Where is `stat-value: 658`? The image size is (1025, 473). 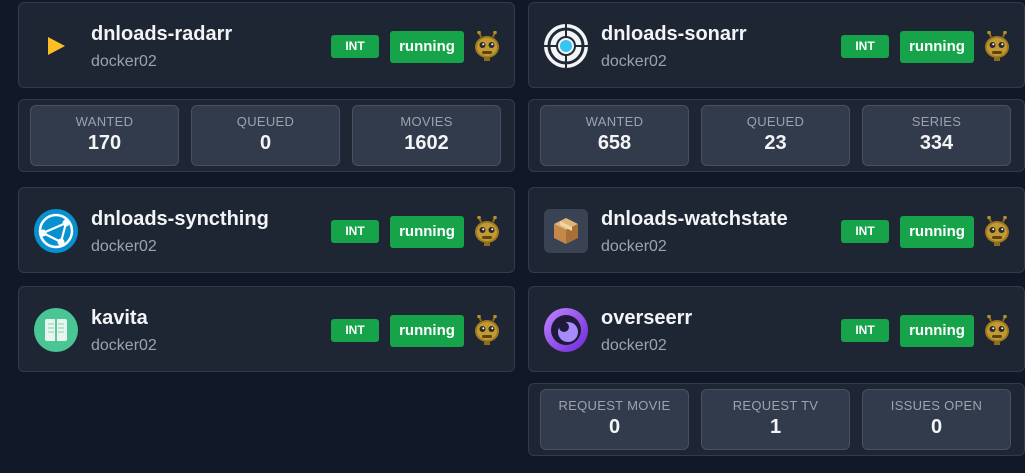 stat-value: 658 is located at coordinates (614, 143).